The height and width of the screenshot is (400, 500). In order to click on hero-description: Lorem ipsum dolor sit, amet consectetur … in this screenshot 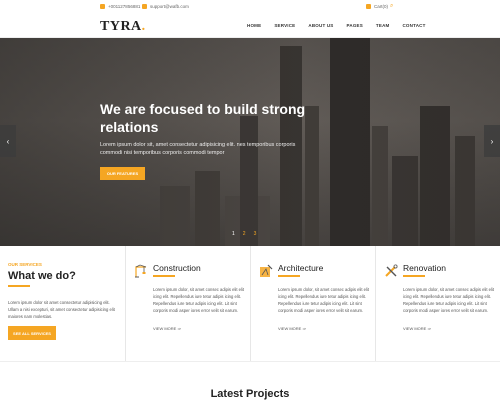, I will do `click(198, 149)`.